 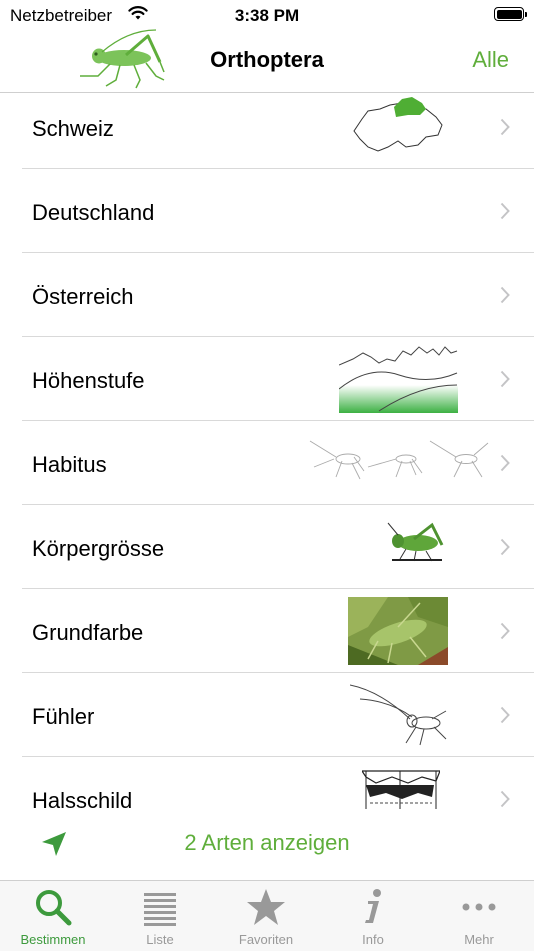 What do you see at coordinates (398, 124) in the screenshot?
I see `switzerland-map-icon` at bounding box center [398, 124].